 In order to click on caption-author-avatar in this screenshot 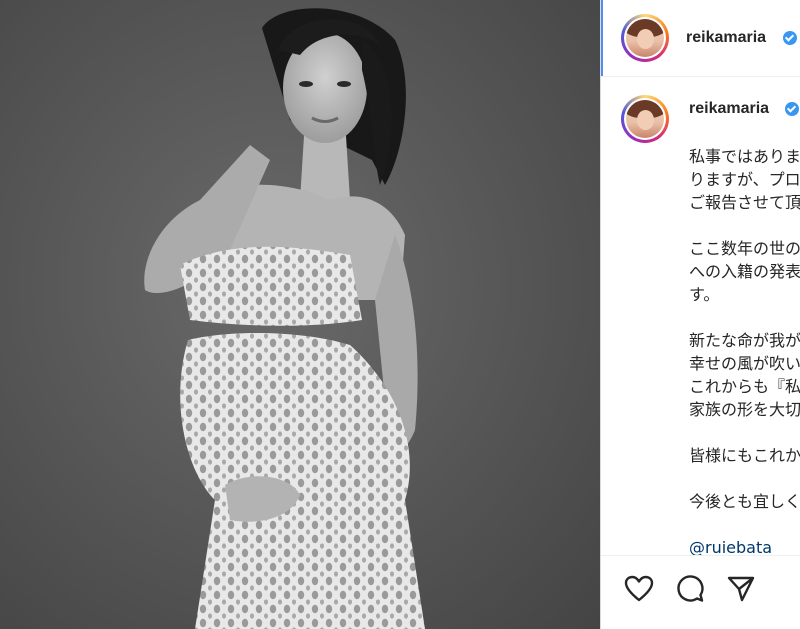, I will do `click(645, 119)`.